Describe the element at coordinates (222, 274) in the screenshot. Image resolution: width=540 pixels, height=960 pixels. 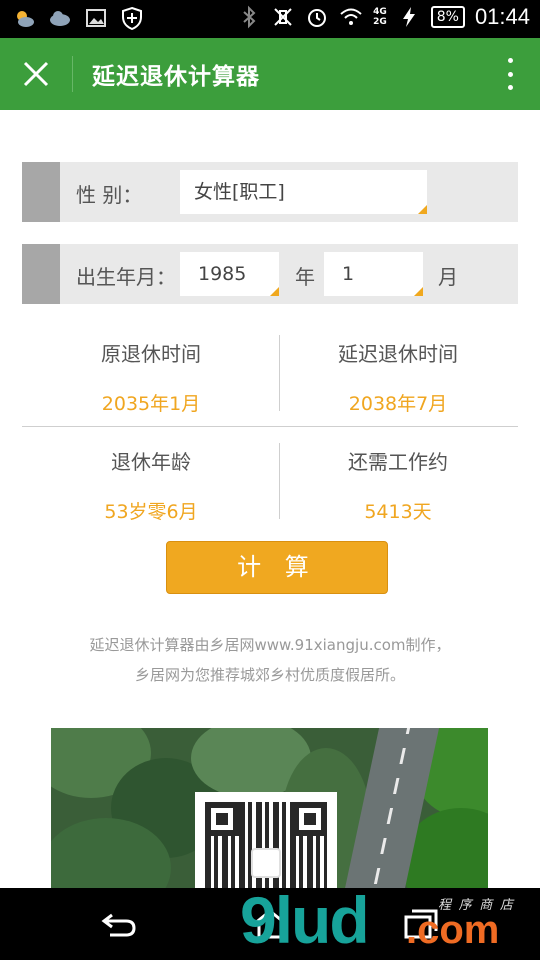
I see `birth-year-value: 1985` at that location.